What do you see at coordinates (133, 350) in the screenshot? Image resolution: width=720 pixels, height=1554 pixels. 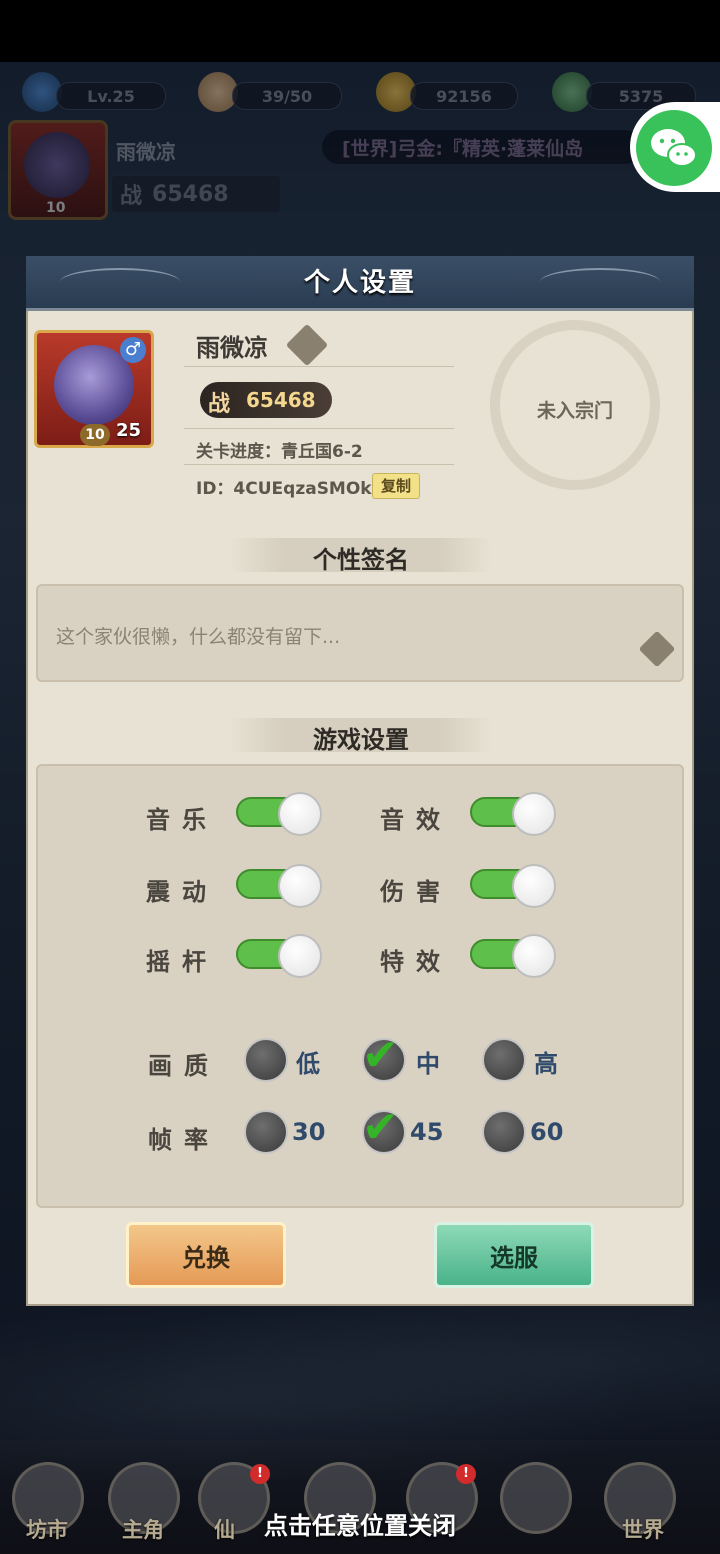 I see `male-icon: ♂` at bounding box center [133, 350].